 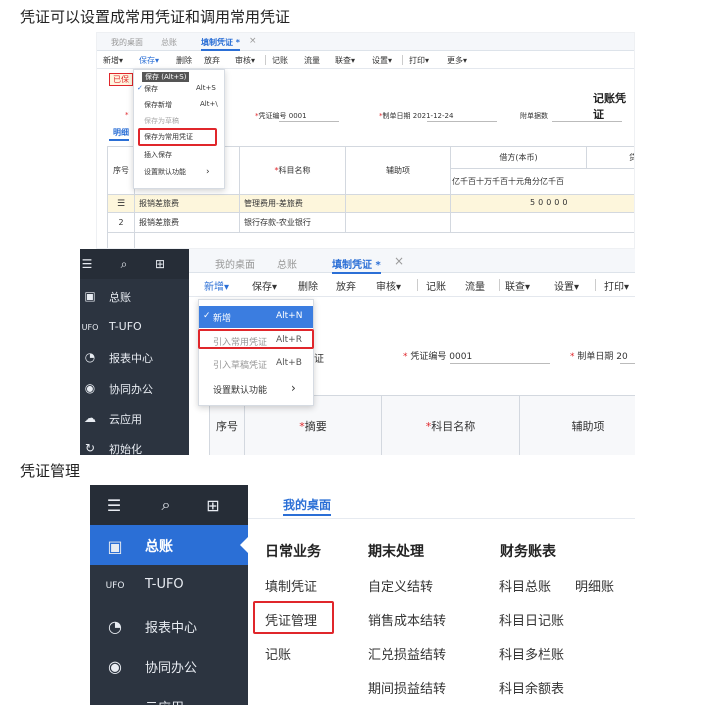 What do you see at coordinates (121, 132) in the screenshot?
I see `tab-detail: 明细` at bounding box center [121, 132].